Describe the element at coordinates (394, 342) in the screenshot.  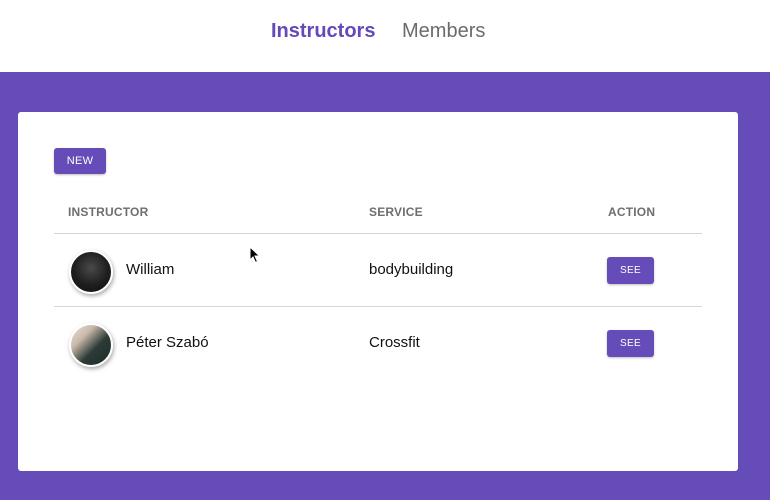
I see `instructor-service: Crossfit` at that location.